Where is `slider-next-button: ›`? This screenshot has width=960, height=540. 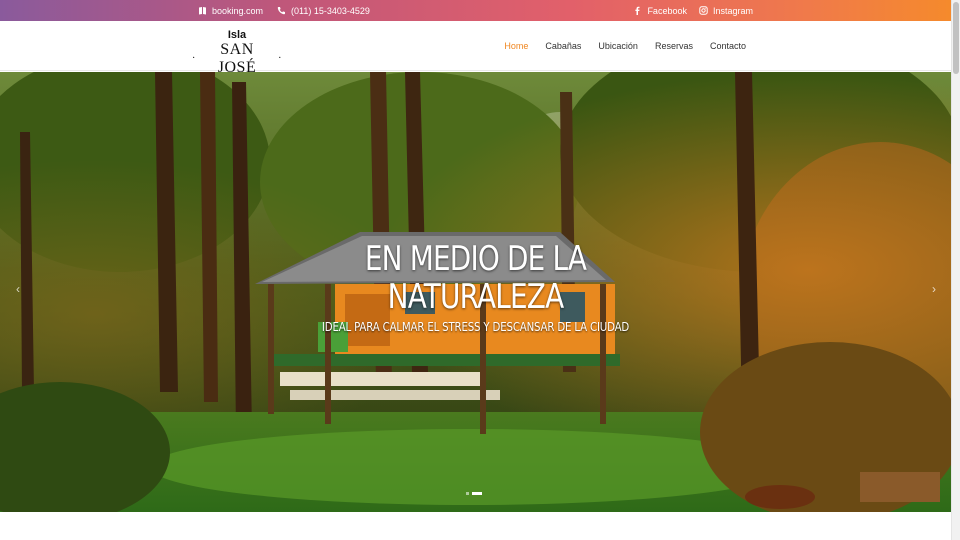 slider-next-button: › is located at coordinates (934, 290).